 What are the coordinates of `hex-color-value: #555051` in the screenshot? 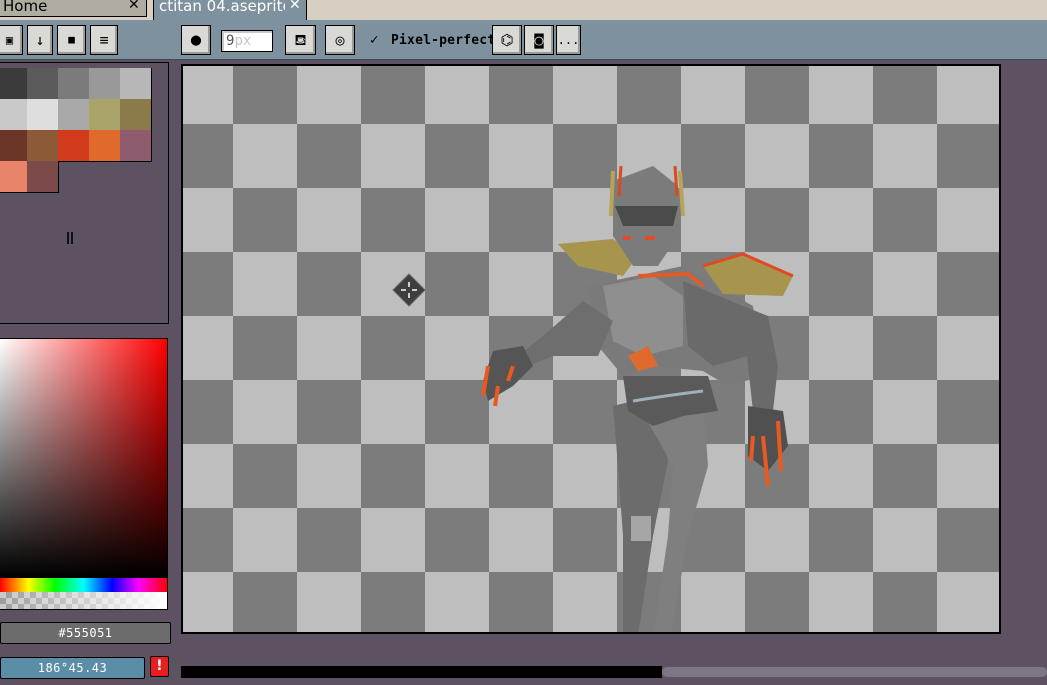 It's located at (85, 633).